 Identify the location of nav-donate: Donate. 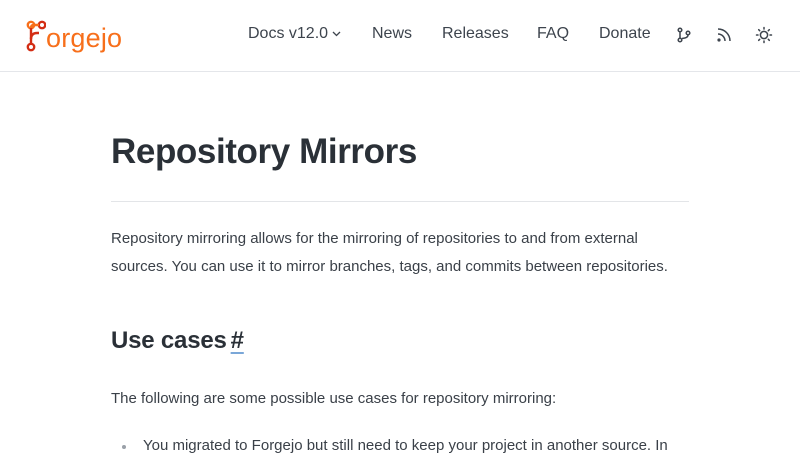
(625, 34).